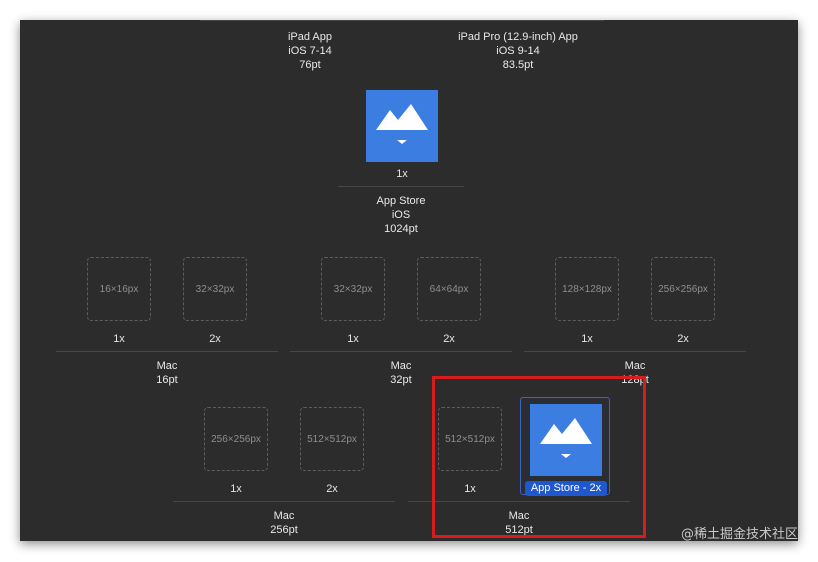  Describe the element at coordinates (310, 65) in the screenshot. I see `group-size: 76pt` at that location.